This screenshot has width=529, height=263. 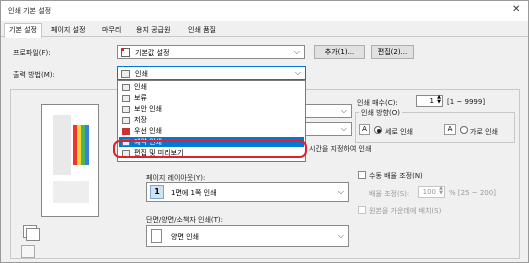 What do you see at coordinates (340, 149) in the screenshot?
I see `scheduled-print-hint: 시간을 지정하여 인쇄` at bounding box center [340, 149].